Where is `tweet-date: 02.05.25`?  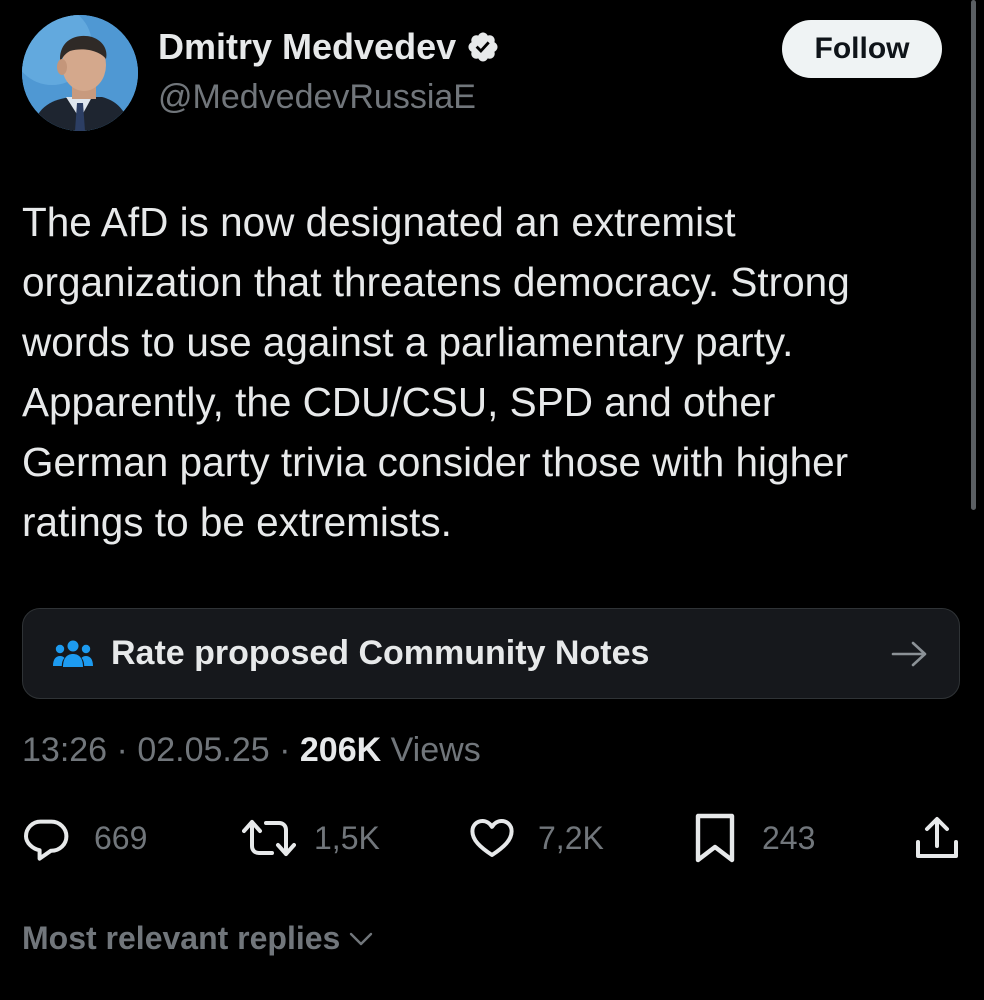
tweet-date: 02.05.25 is located at coordinates (203, 750).